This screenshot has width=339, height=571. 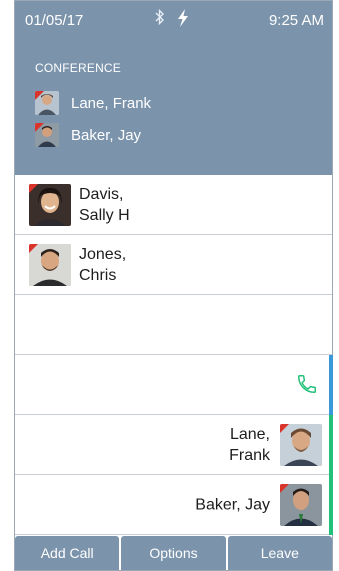 I want to click on add-call-button: Add Call, so click(x=67, y=553).